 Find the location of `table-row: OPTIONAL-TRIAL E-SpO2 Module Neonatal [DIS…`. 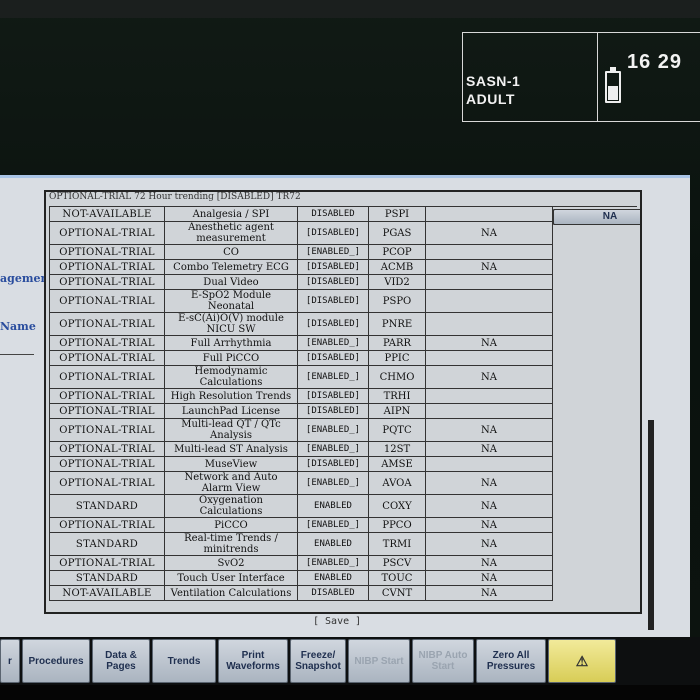

table-row: OPTIONAL-TRIAL E-SpO2 Module Neonatal [DIS… is located at coordinates (344, 260).